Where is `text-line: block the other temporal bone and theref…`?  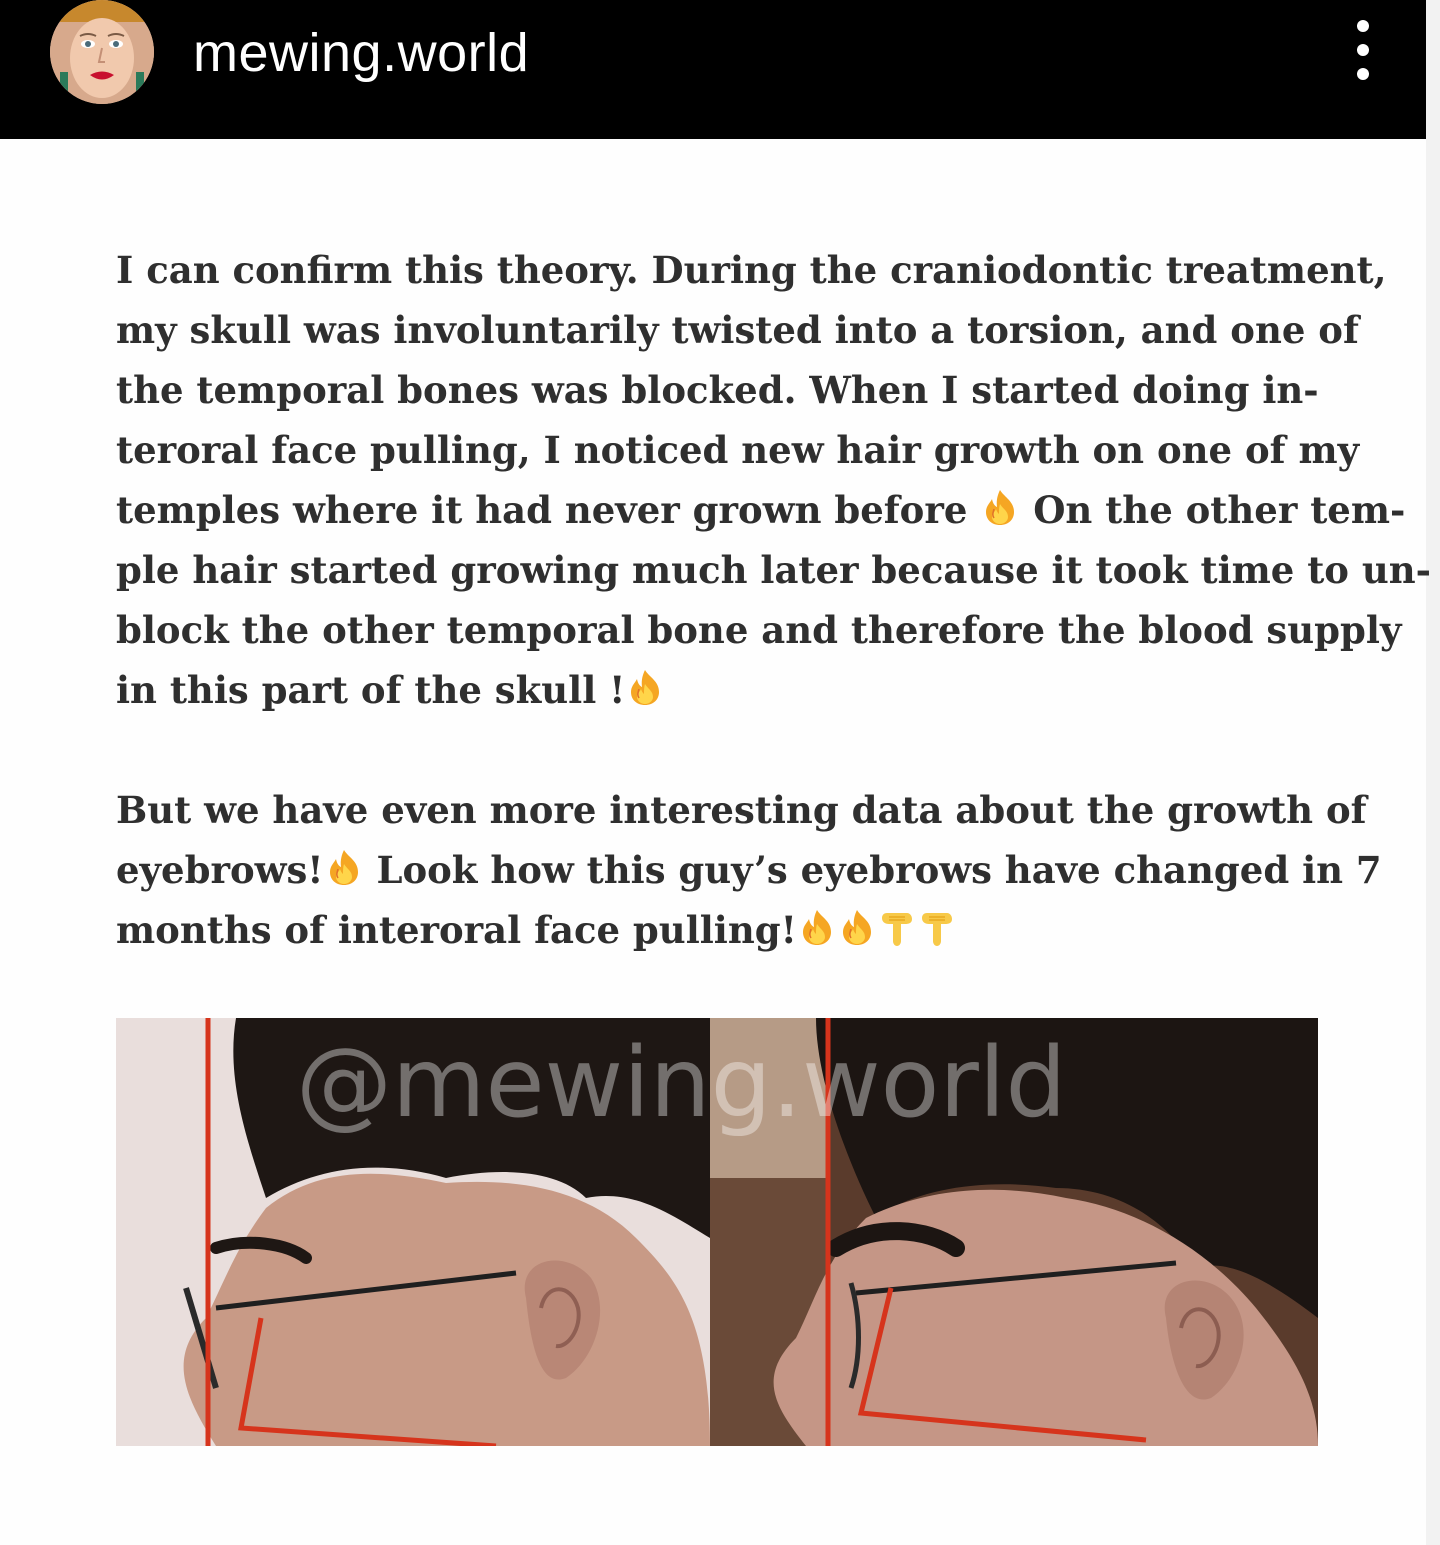
text-line: block the other temporal bone and theref… is located at coordinates (759, 630).